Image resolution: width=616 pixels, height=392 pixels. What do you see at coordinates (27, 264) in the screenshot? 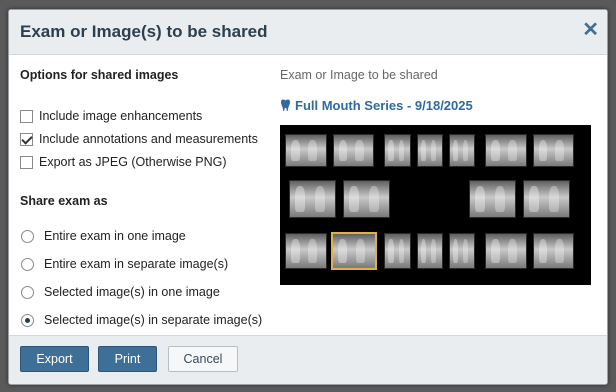
I see `share-entire-separate-radio` at bounding box center [27, 264].